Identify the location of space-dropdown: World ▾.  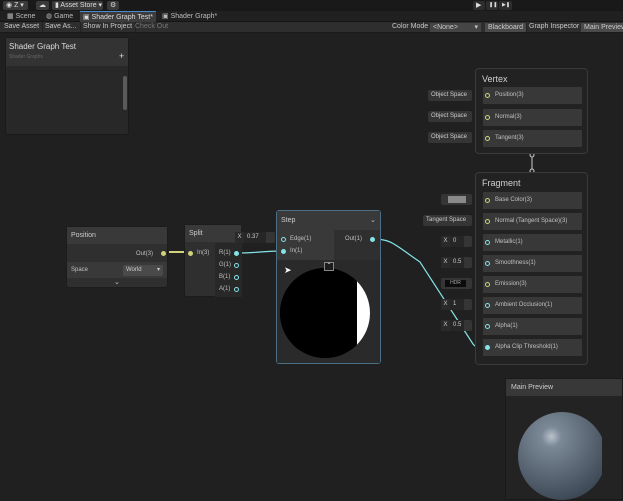
(143, 270).